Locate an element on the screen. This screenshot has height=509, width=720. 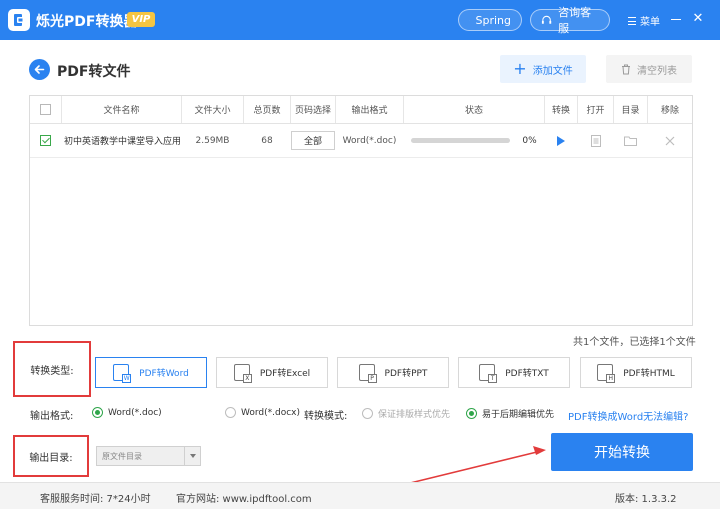
minimize-button is located at coordinates (676, 19).